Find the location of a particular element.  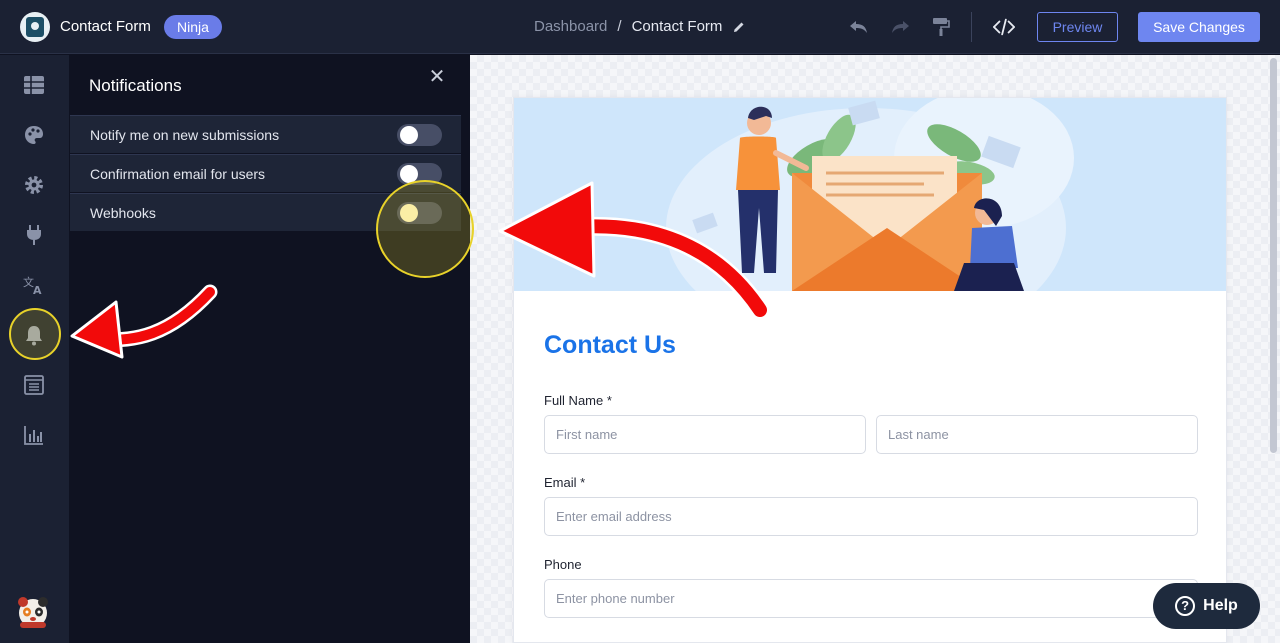

bell-icon is located at coordinates (34, 335).